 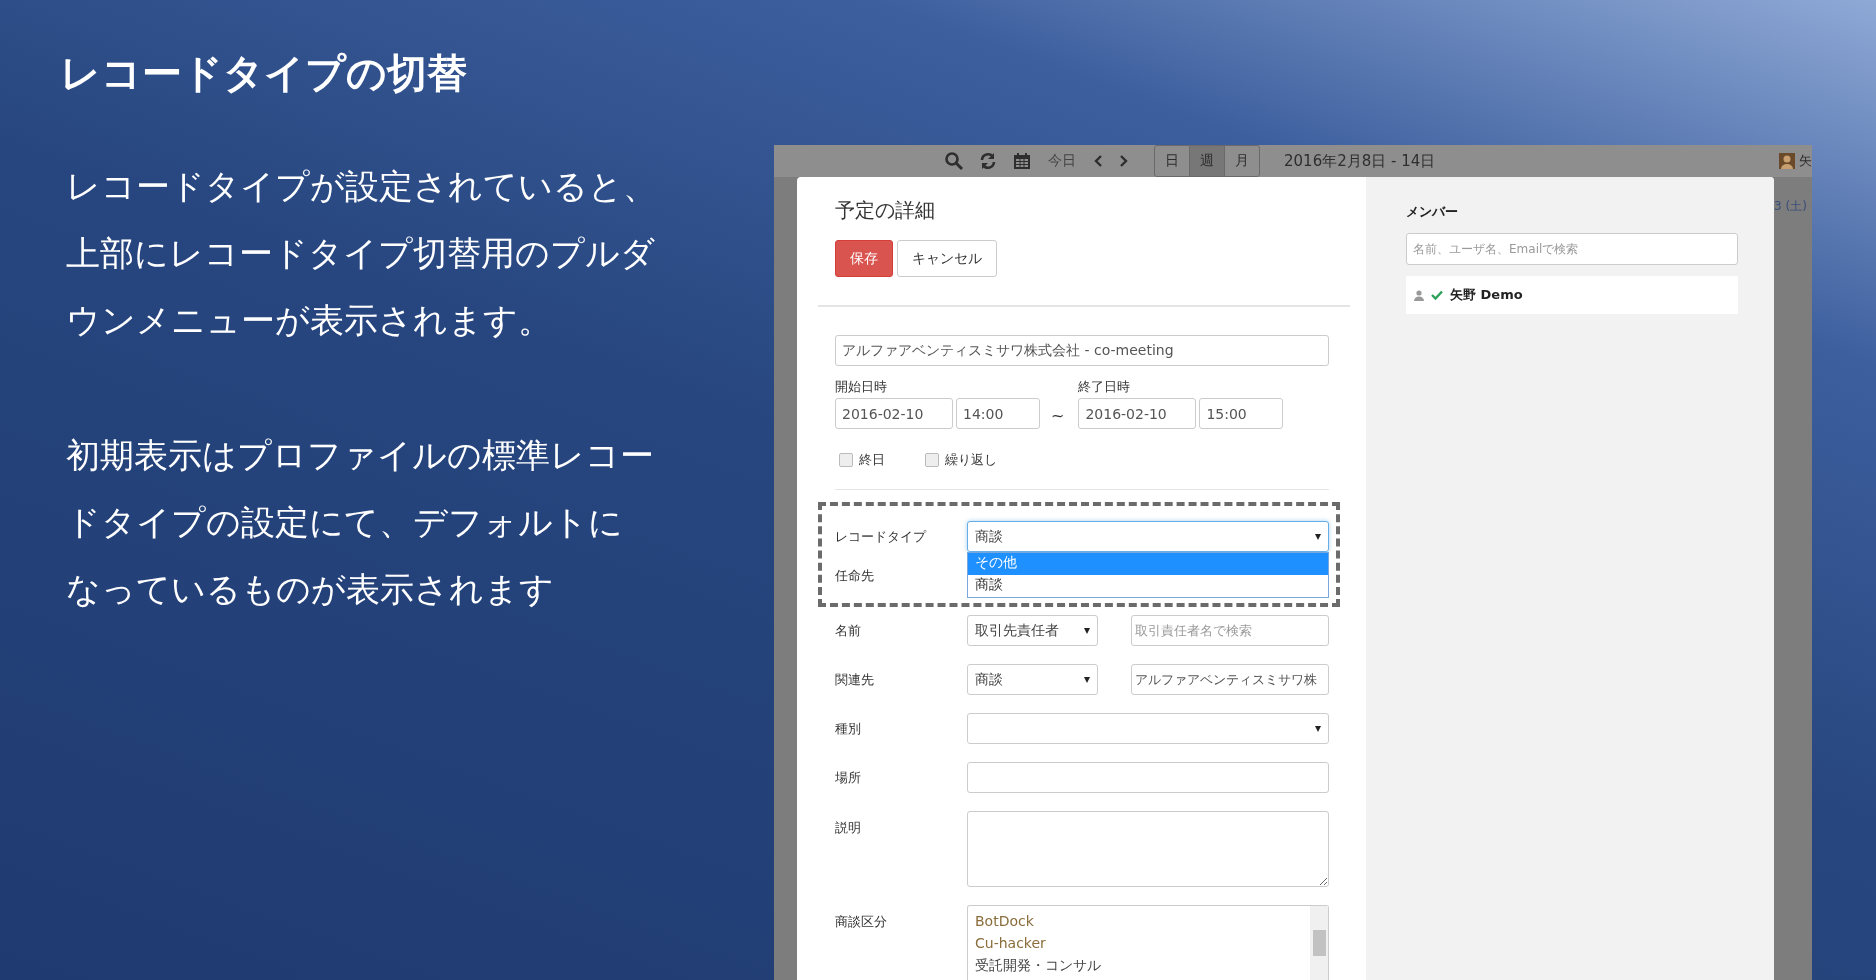 I want to click on subject-field: アルファアベンティスミサワ株式会社 - co-meeting, so click(x=1082, y=350).